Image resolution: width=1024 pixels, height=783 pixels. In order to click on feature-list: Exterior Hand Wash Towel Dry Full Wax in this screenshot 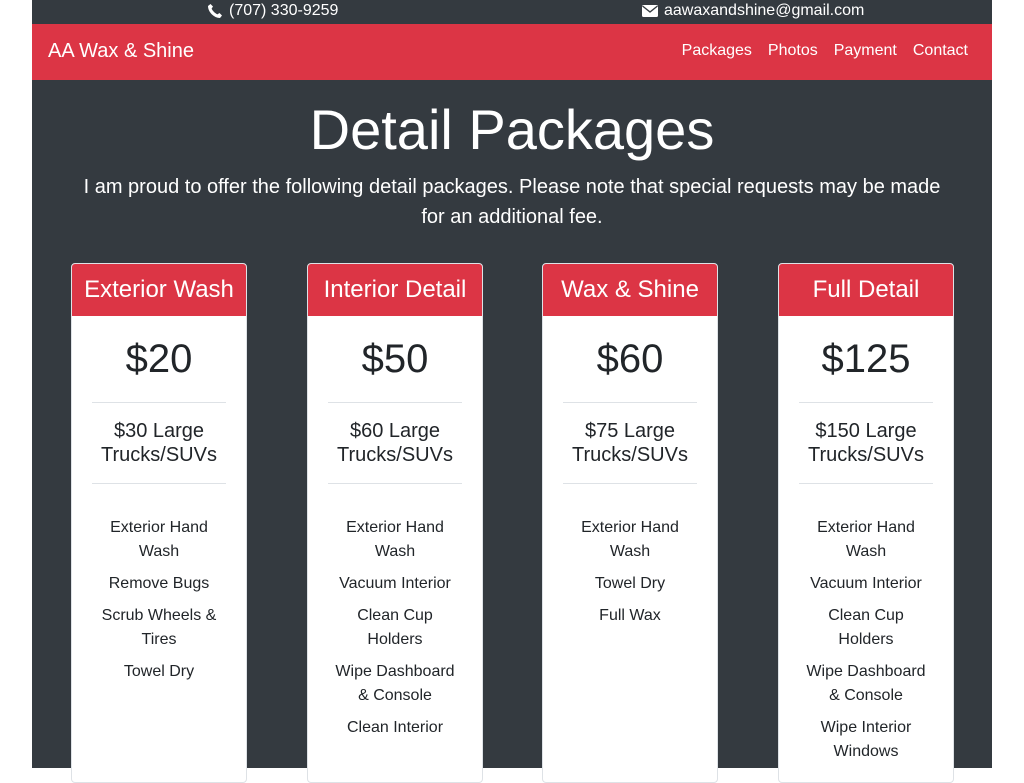, I will do `click(630, 556)`.